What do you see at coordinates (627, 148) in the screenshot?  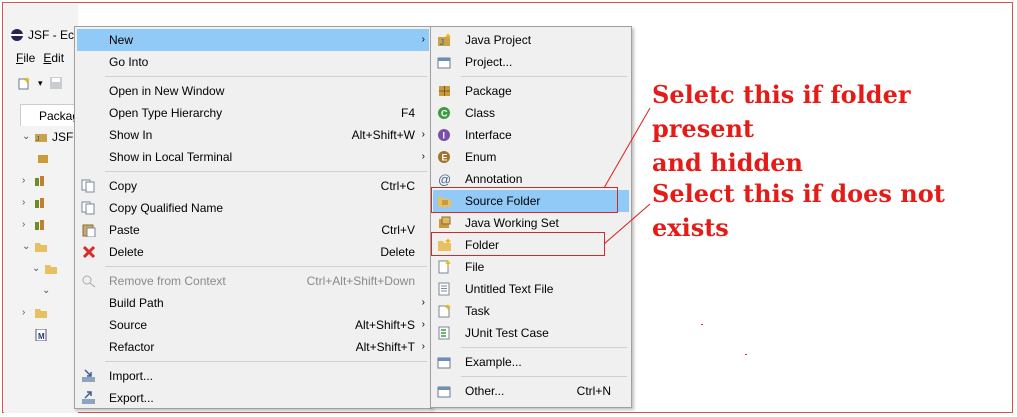 I see `callout-line-source-folder` at bounding box center [627, 148].